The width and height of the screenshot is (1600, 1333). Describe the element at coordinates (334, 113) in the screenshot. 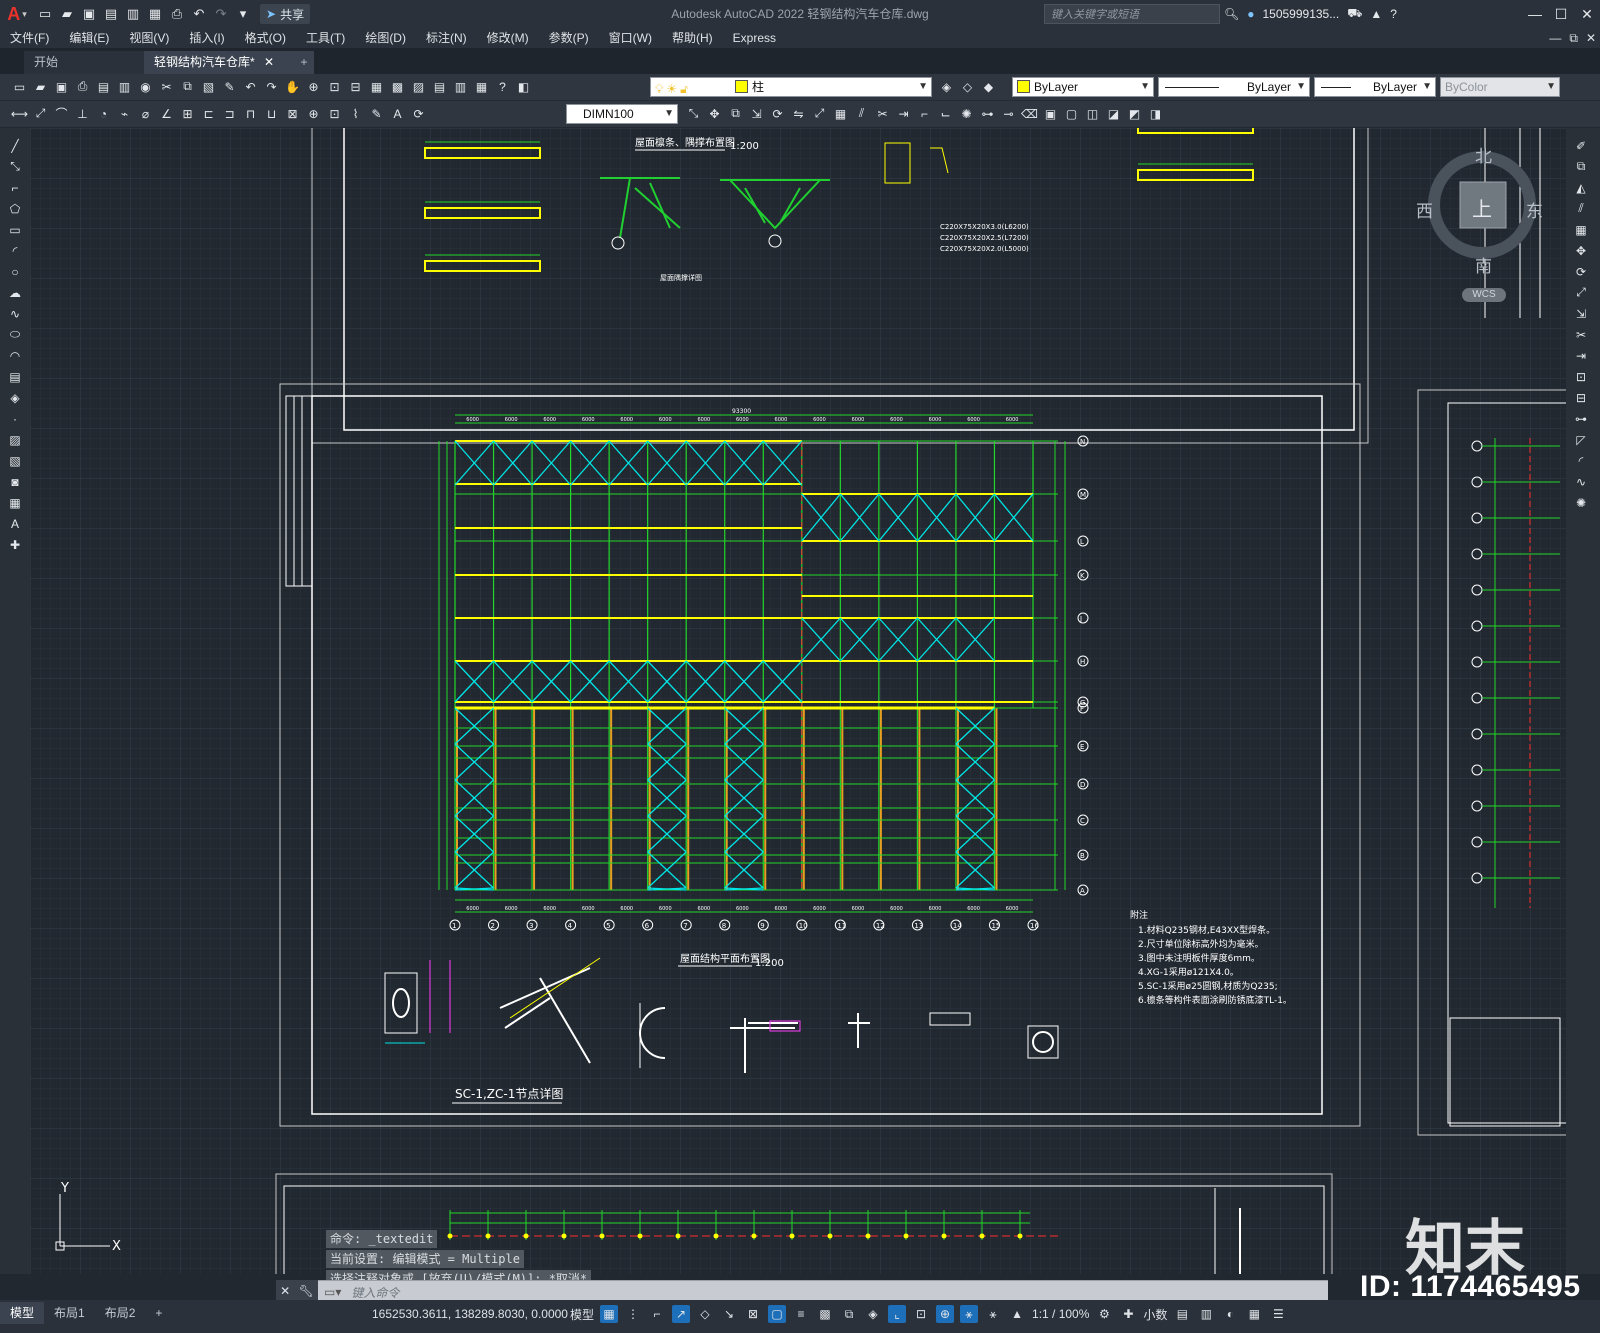

I see `inspect-icon: ⊡` at that location.